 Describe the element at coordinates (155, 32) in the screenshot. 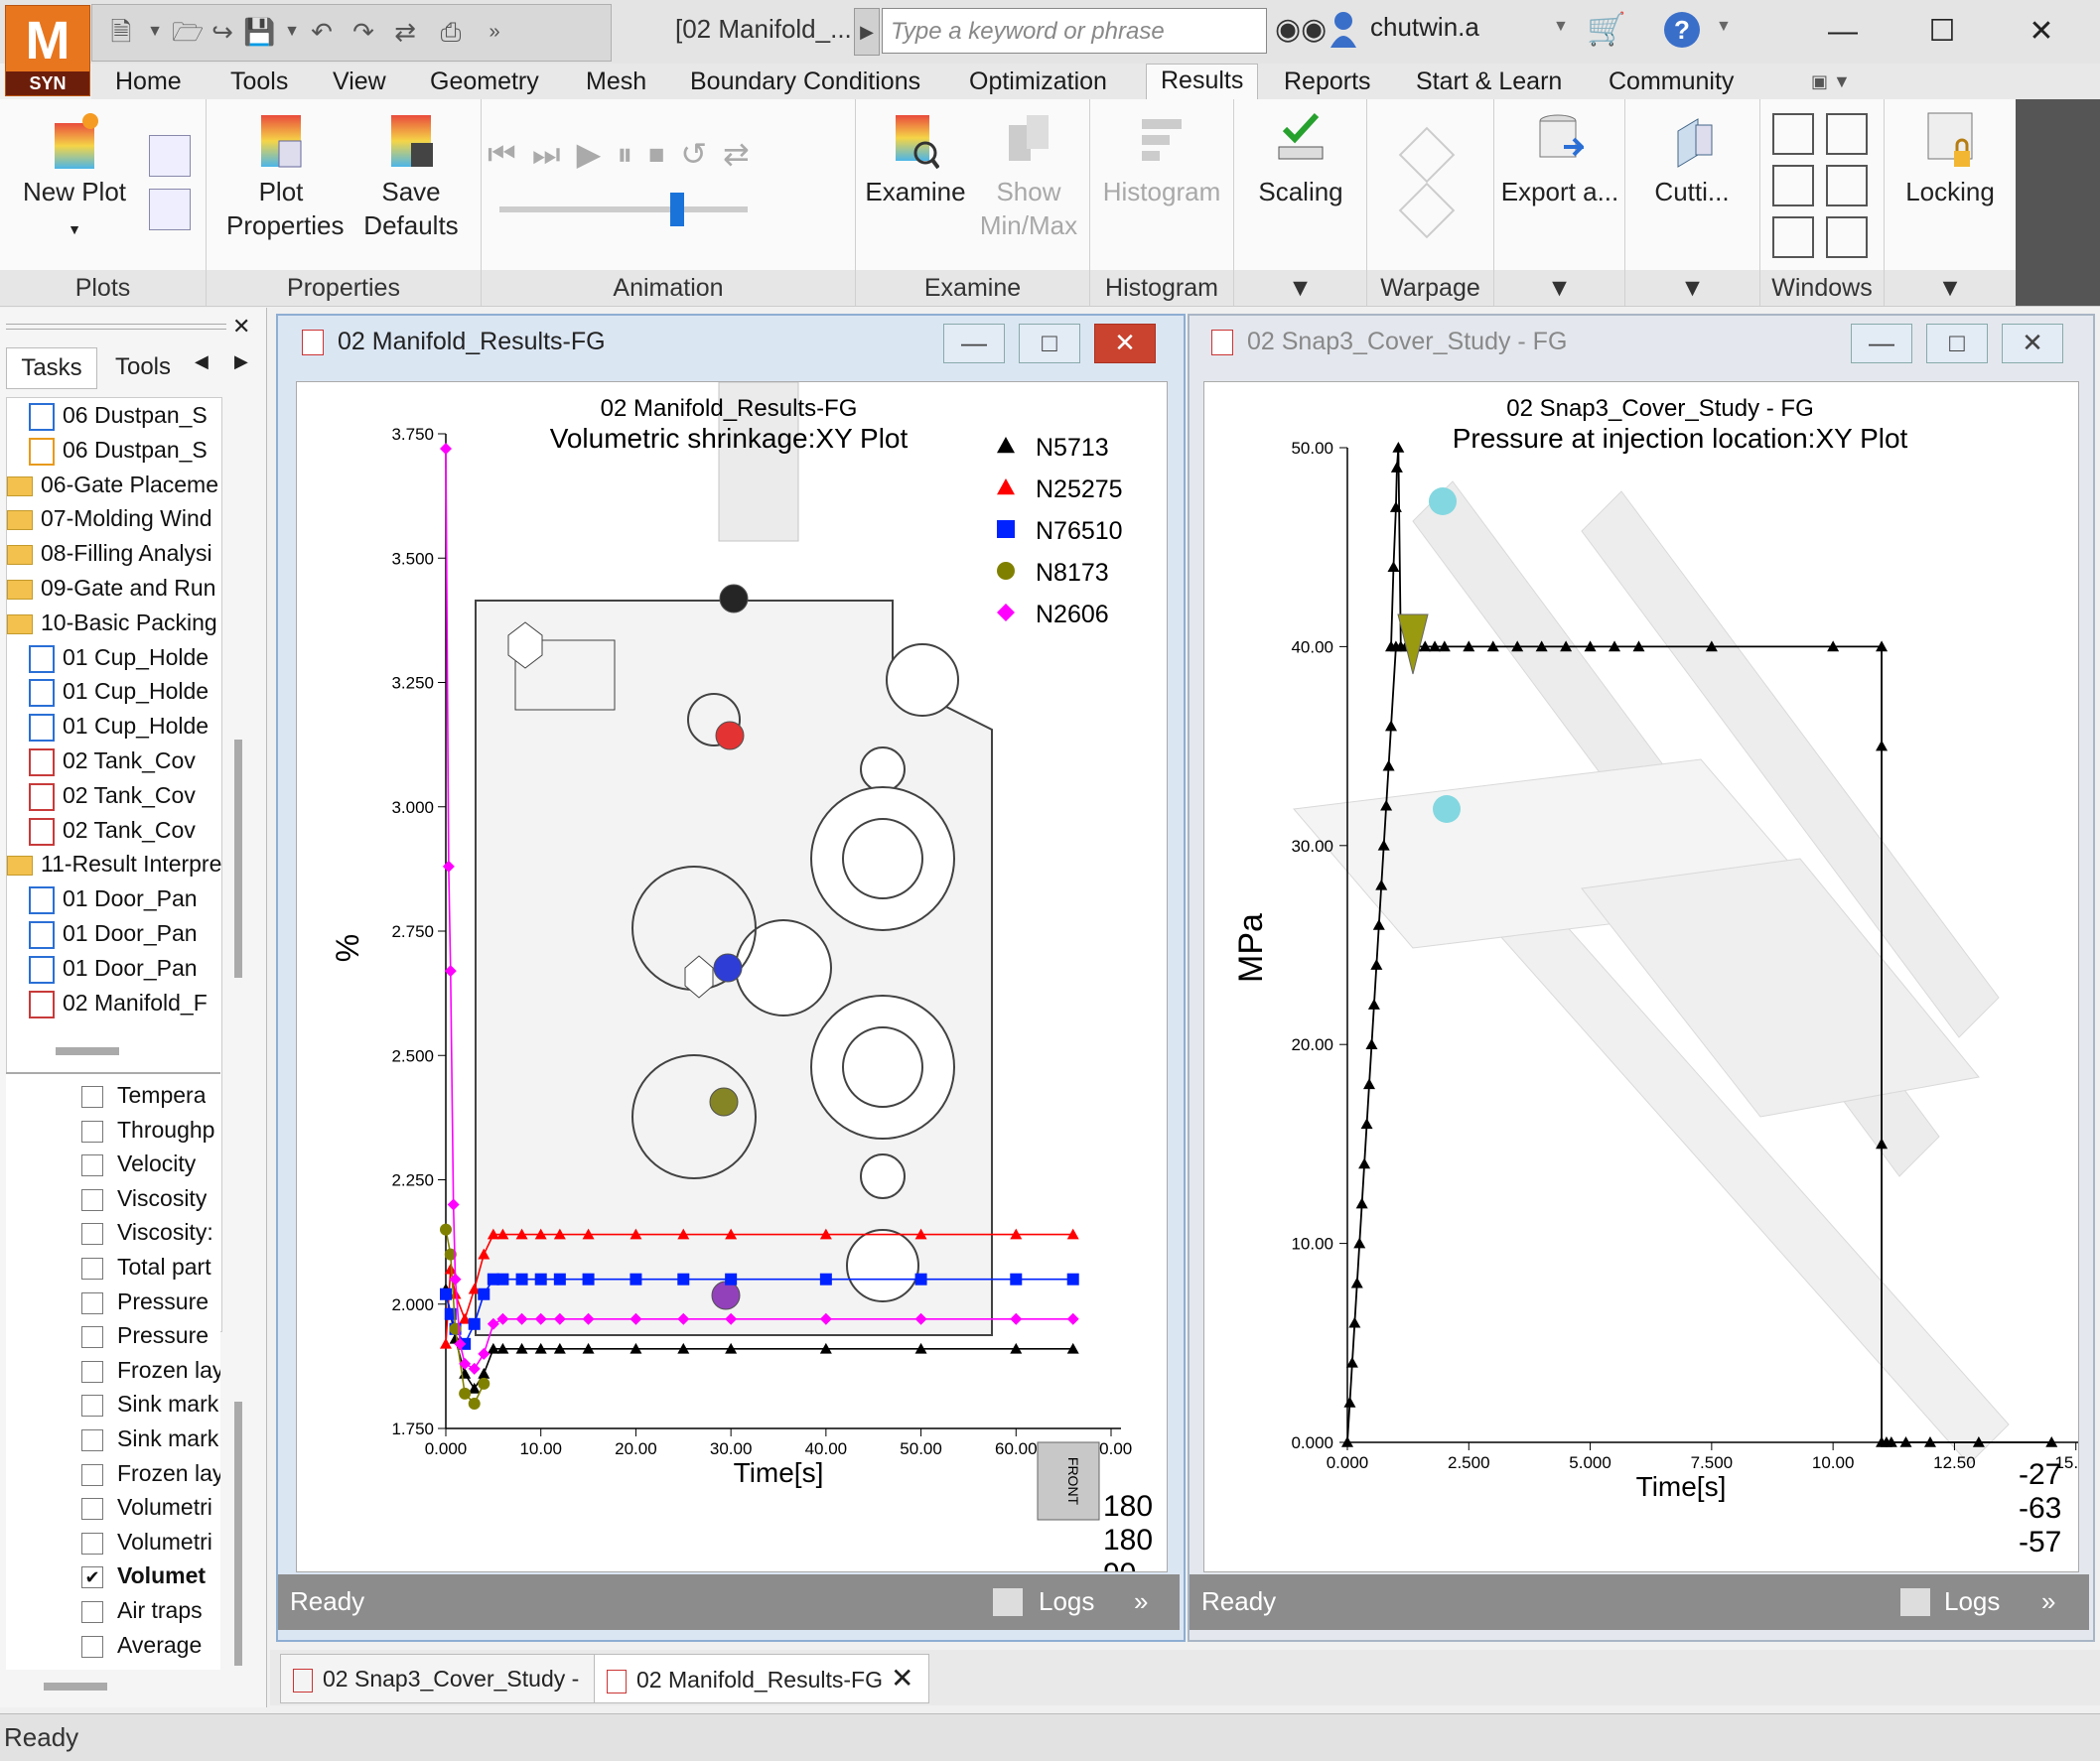

I see `dropdown-icon: ▼` at that location.